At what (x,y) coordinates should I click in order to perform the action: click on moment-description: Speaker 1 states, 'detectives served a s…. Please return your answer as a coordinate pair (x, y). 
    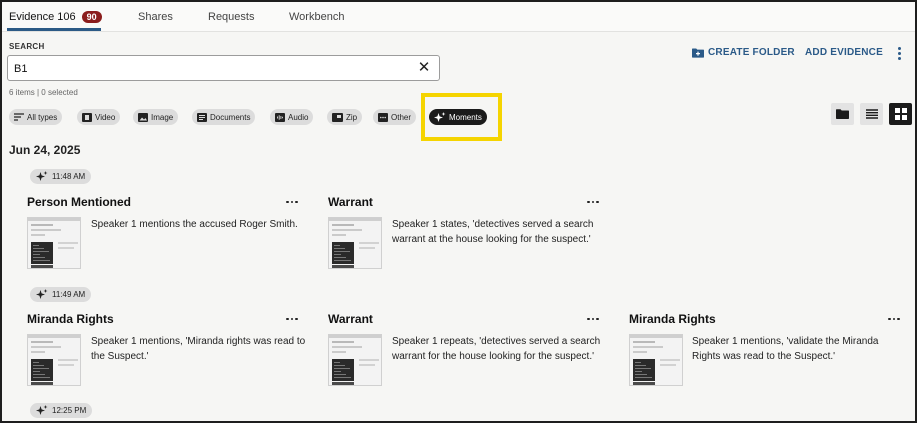
    Looking at the image, I should click on (493, 232).